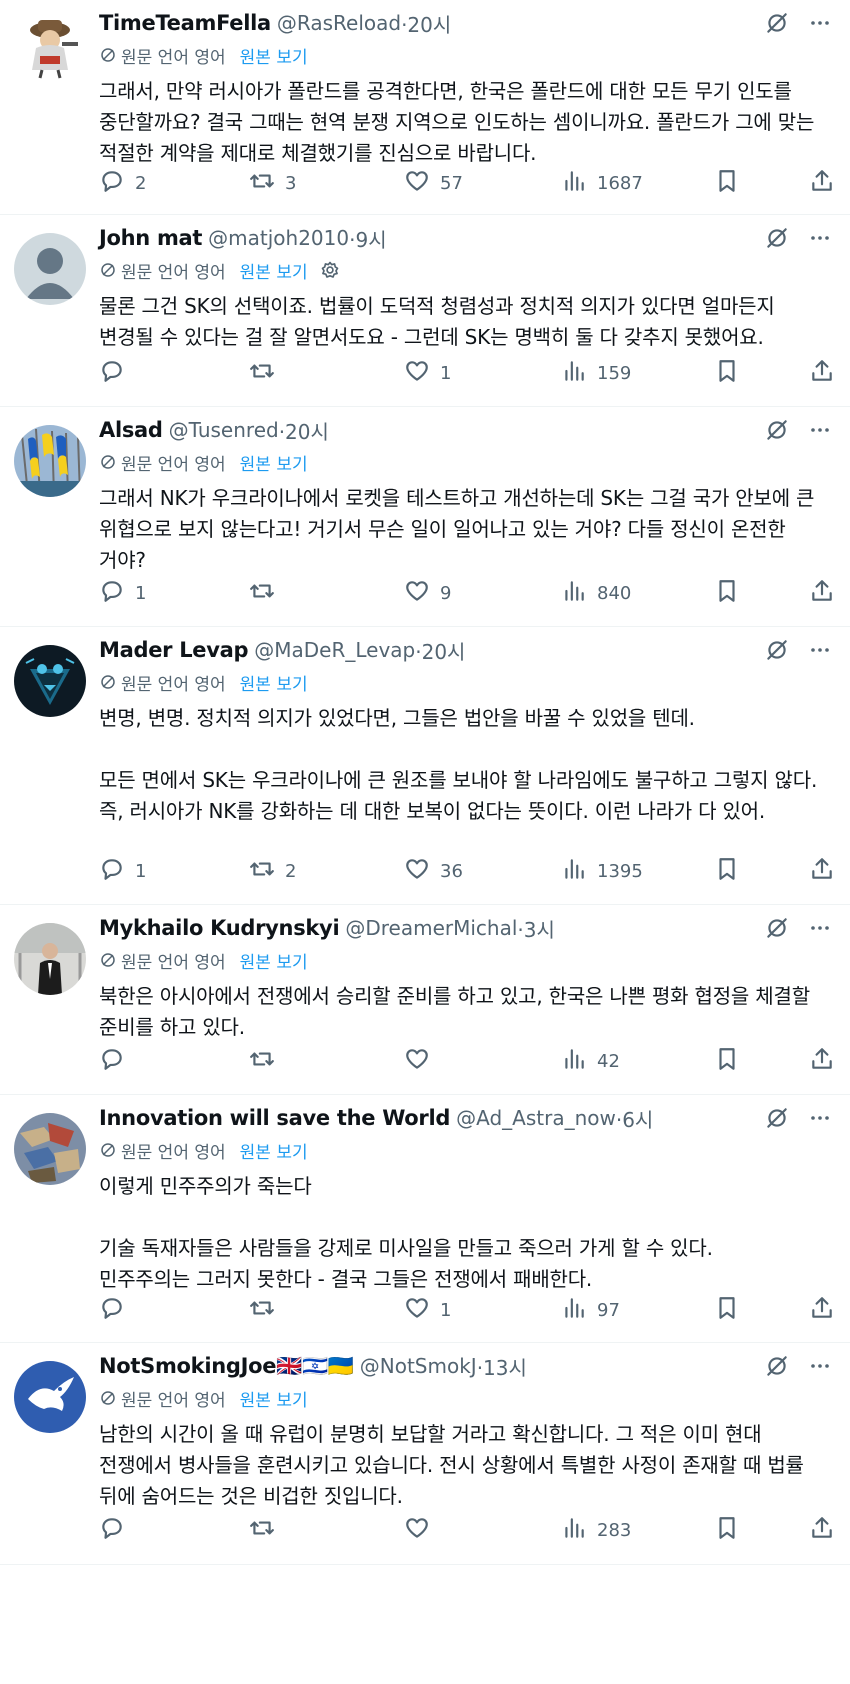 The height and width of the screenshot is (1684, 850). Describe the element at coordinates (602, 871) in the screenshot. I see `views-button: 1395` at that location.